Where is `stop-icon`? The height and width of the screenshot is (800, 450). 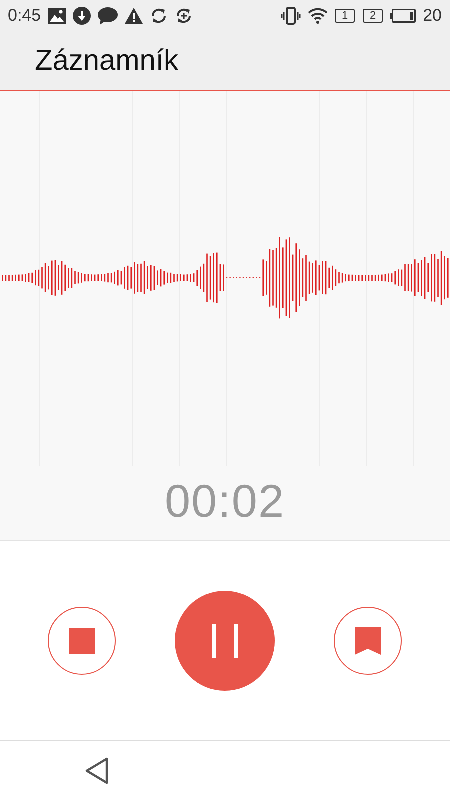
stop-icon is located at coordinates (82, 641).